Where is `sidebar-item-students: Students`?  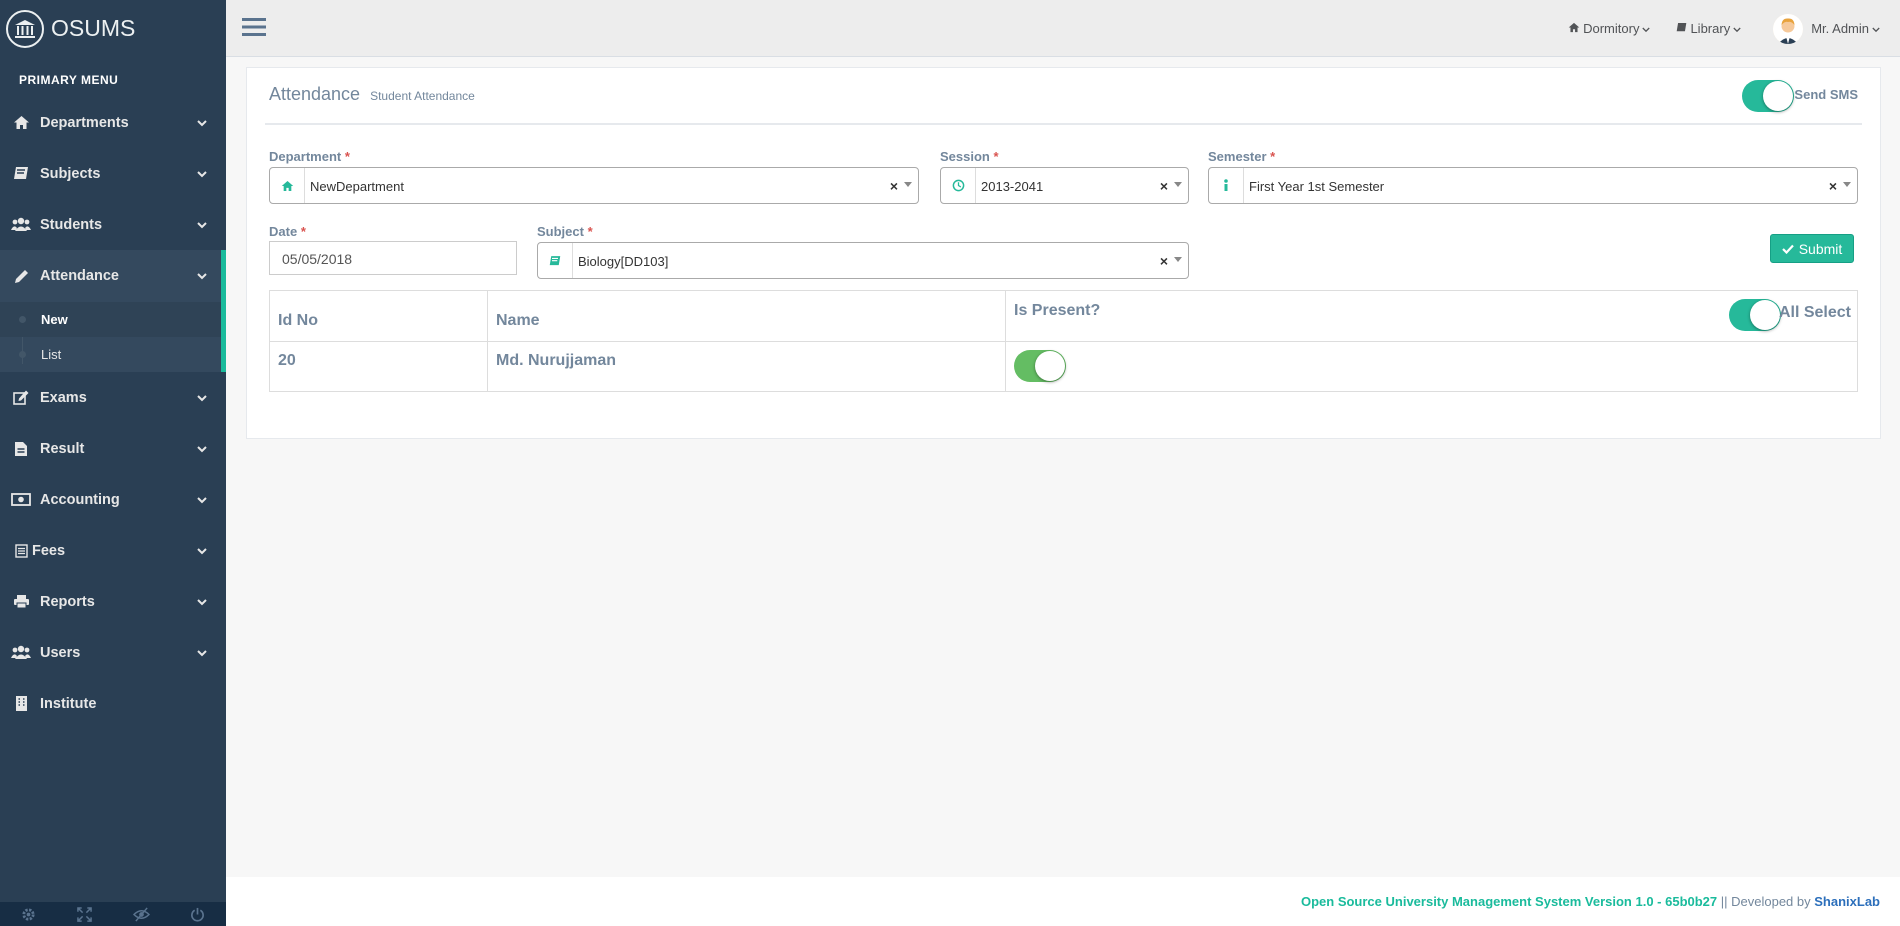
sidebar-item-students: Students is located at coordinates (113, 224).